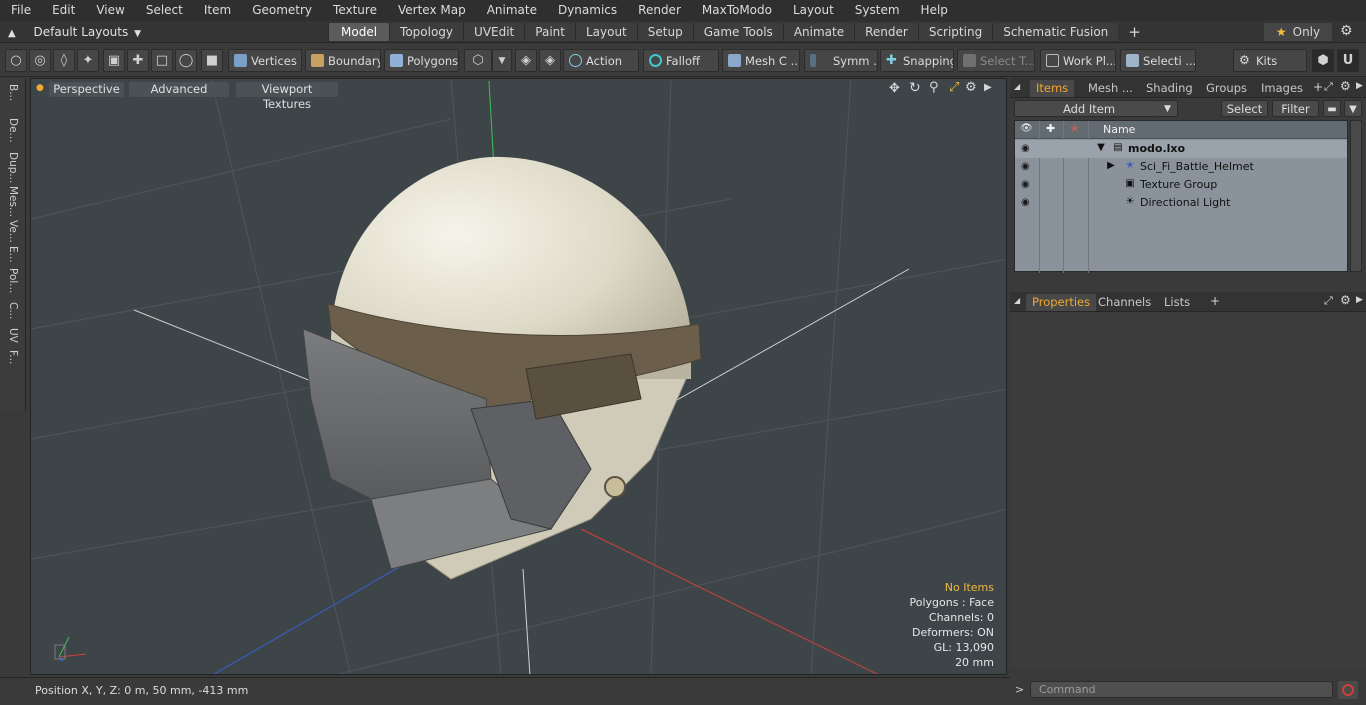 The width and height of the screenshot is (1366, 705). Describe the element at coordinates (601, 60) in the screenshot. I see `action-center-button: Action` at that location.